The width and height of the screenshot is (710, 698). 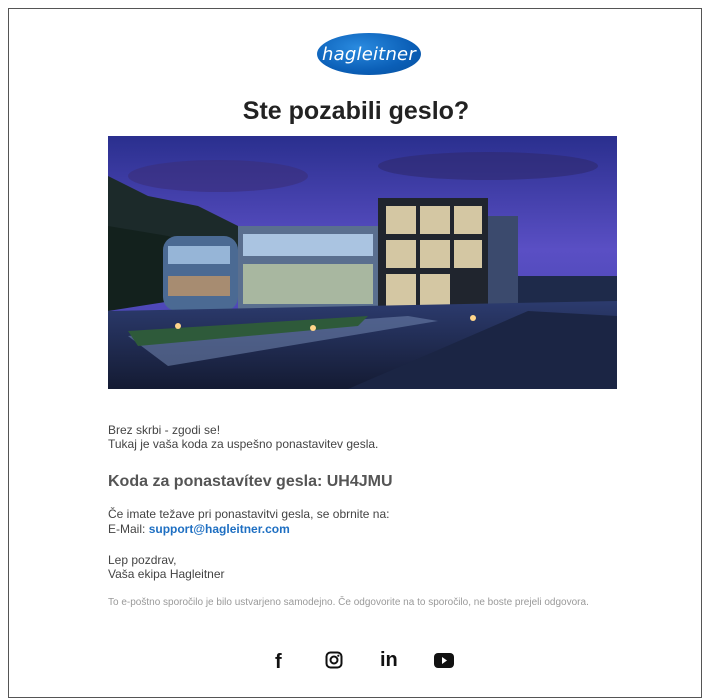 I want to click on signature: Vaša ekipa Hagleitner, so click(x=166, y=574).